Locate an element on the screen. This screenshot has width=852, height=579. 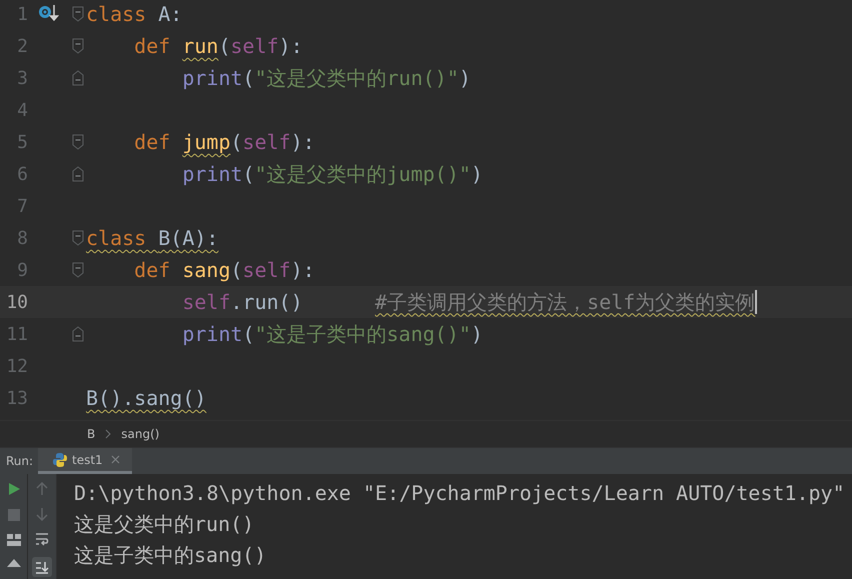
soft-wrap-icon is located at coordinates (42, 539).